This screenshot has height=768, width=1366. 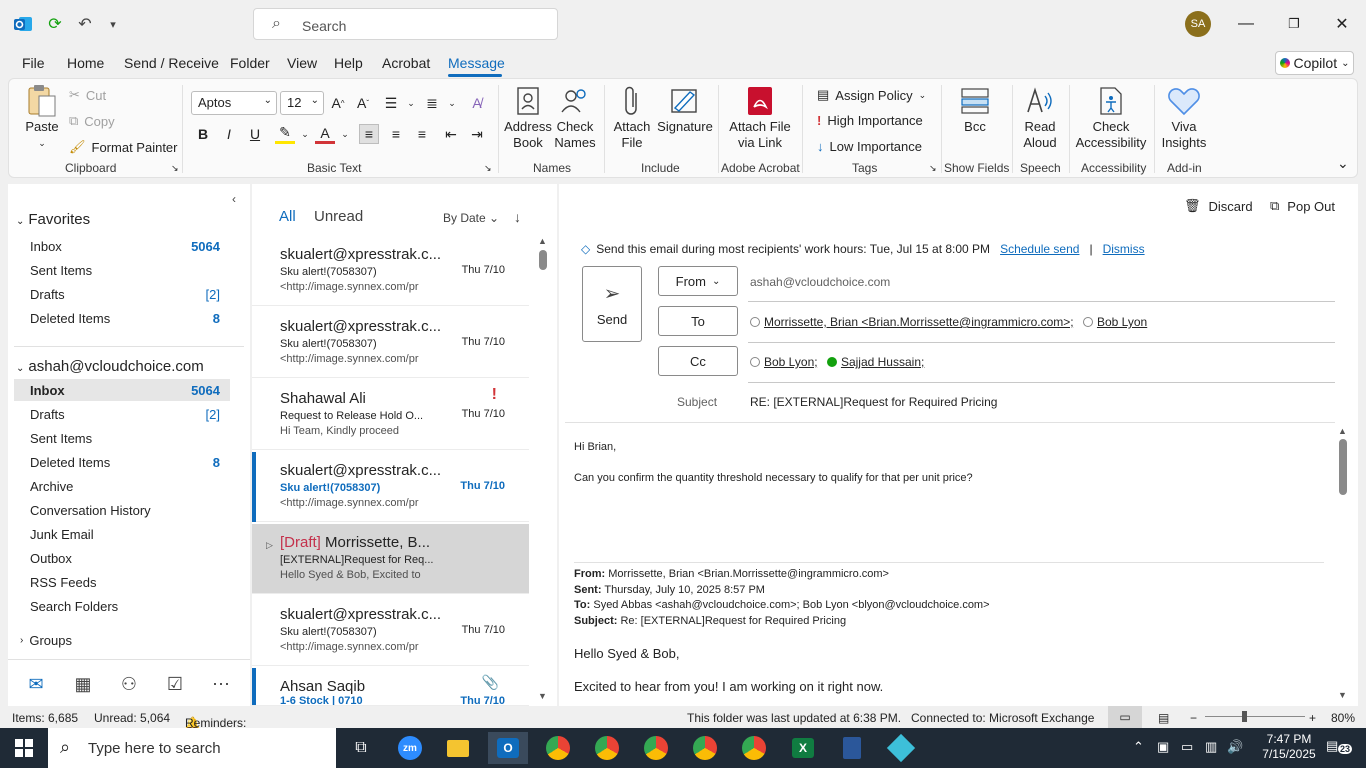 I want to click on high-importance-button: ! High Importance, so click(x=870, y=120).